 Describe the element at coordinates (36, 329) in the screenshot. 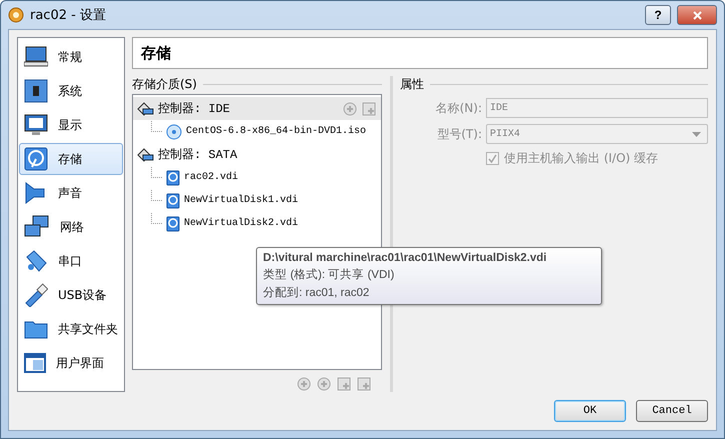

I see `folder-icon` at that location.